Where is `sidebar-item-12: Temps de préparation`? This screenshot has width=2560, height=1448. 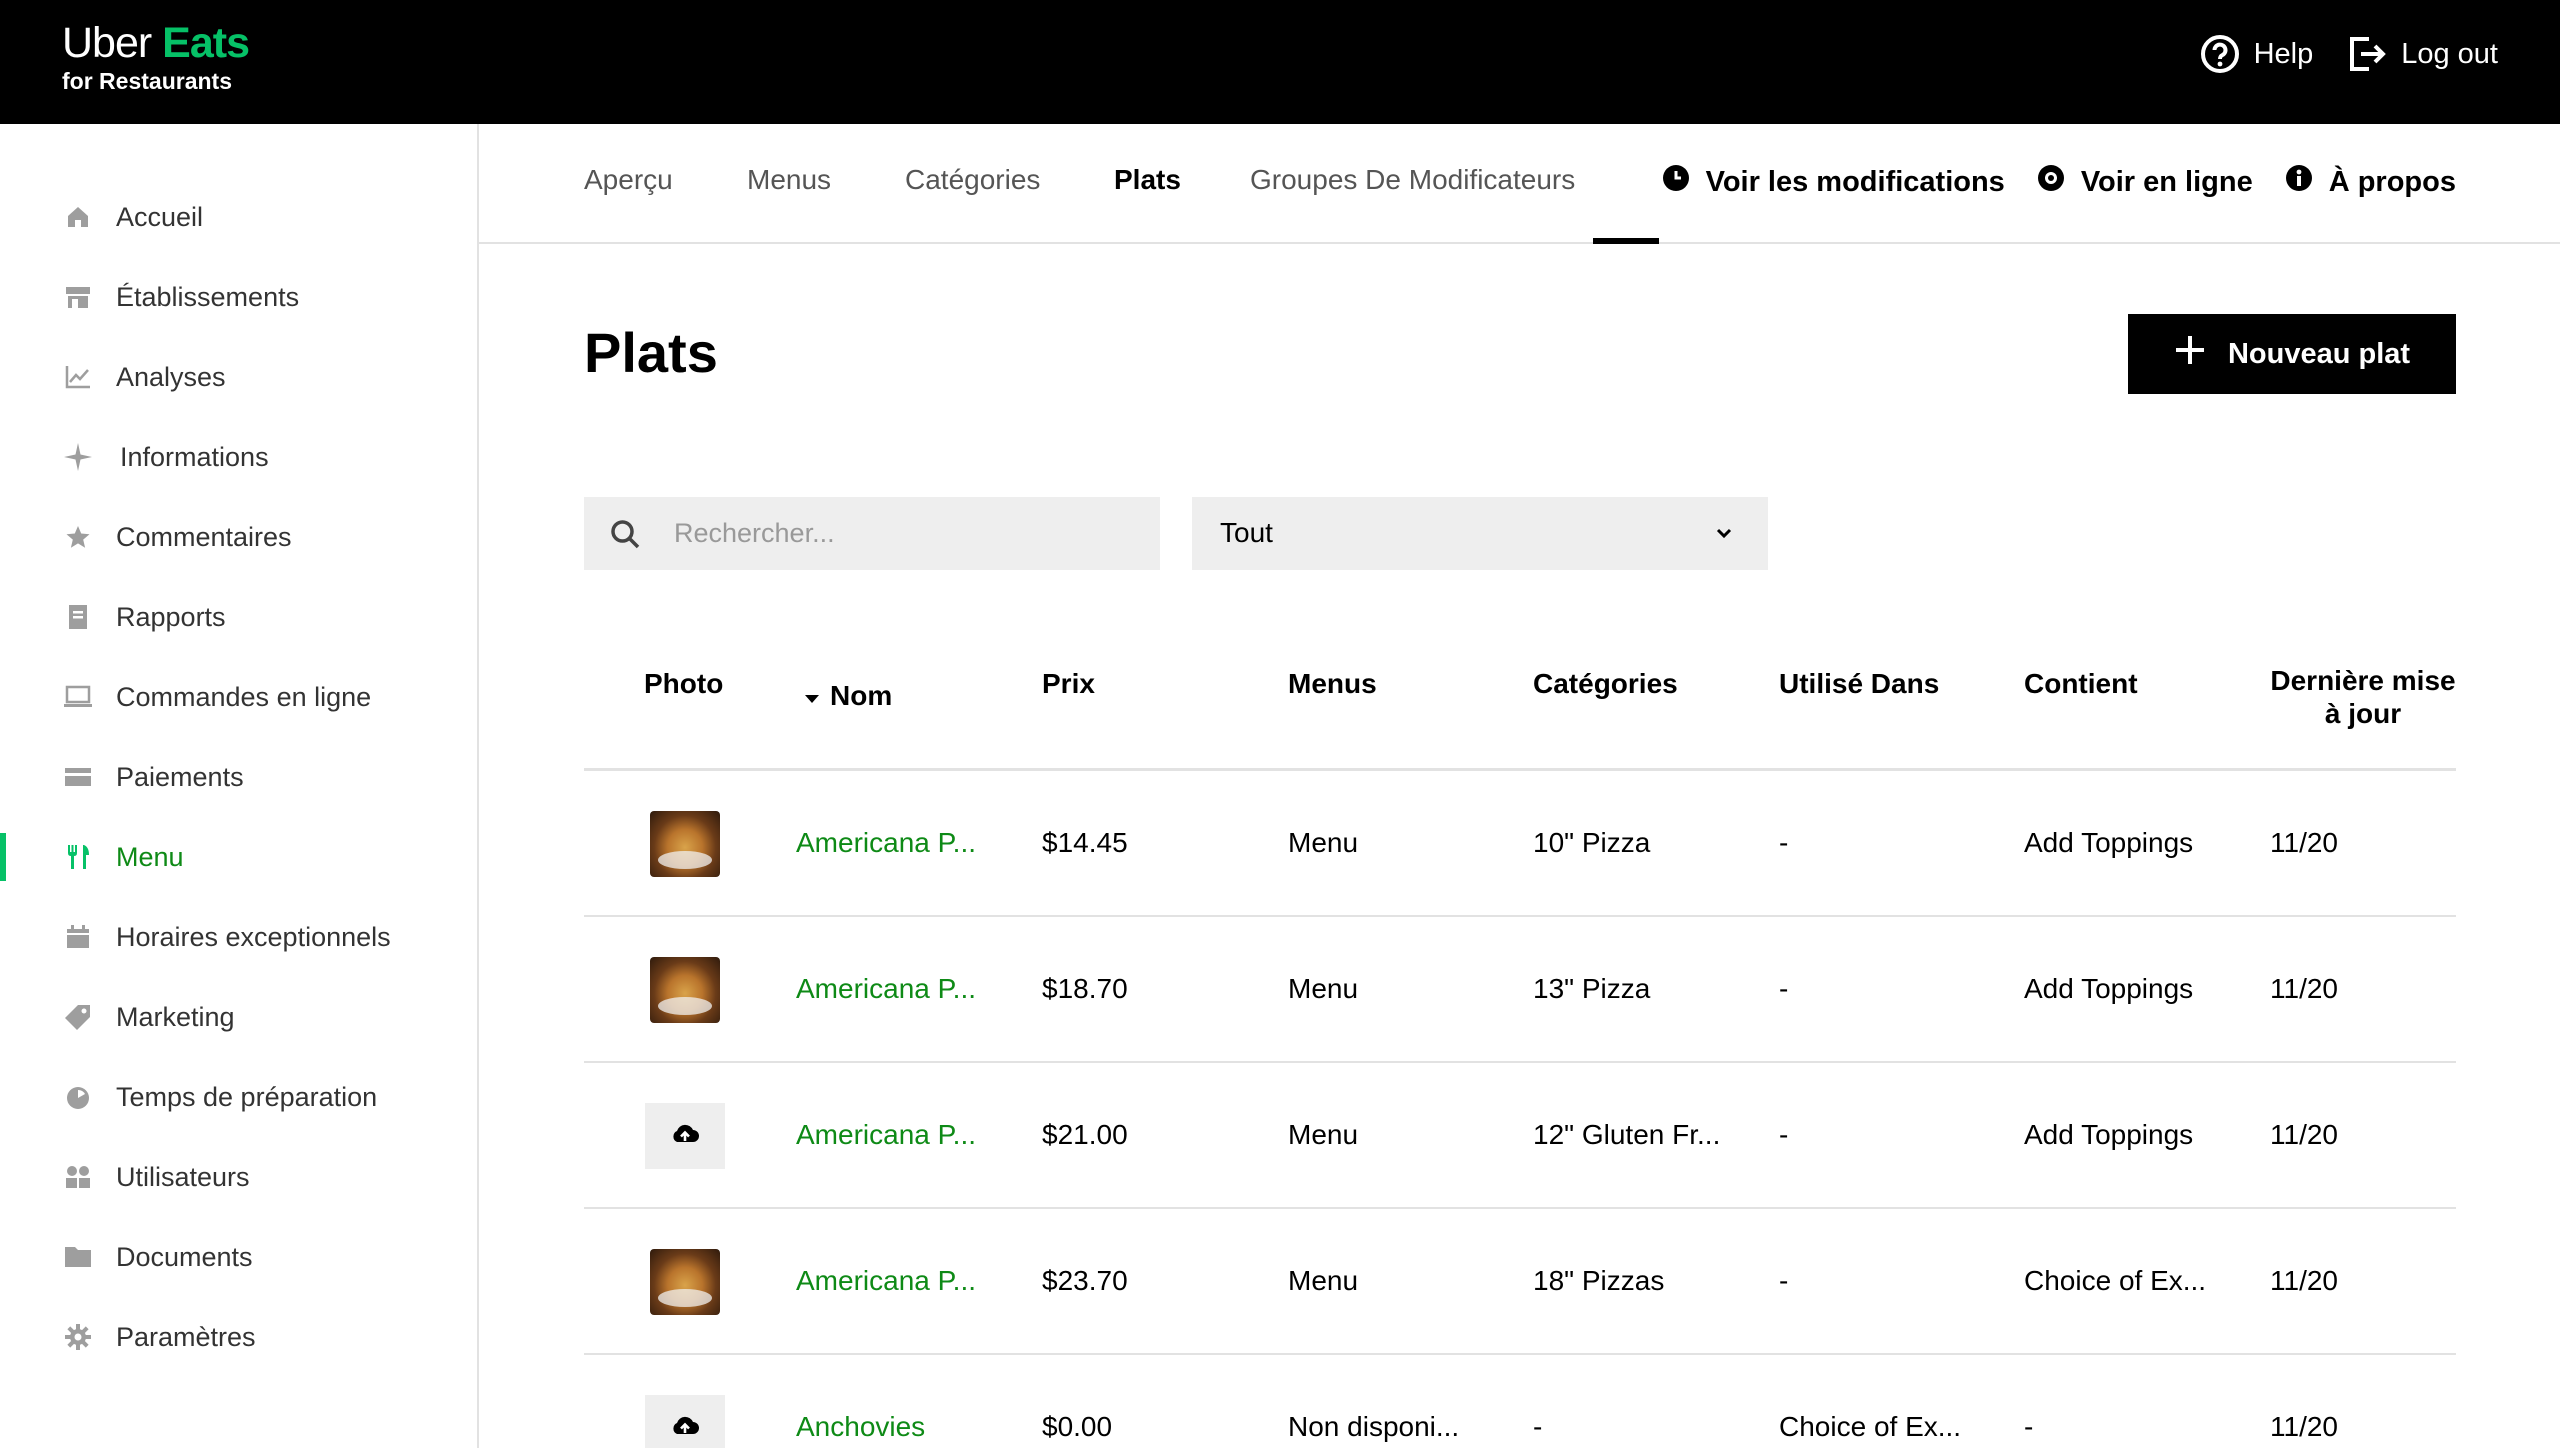
sidebar-item-12: Temps de préparation is located at coordinates (238, 1097).